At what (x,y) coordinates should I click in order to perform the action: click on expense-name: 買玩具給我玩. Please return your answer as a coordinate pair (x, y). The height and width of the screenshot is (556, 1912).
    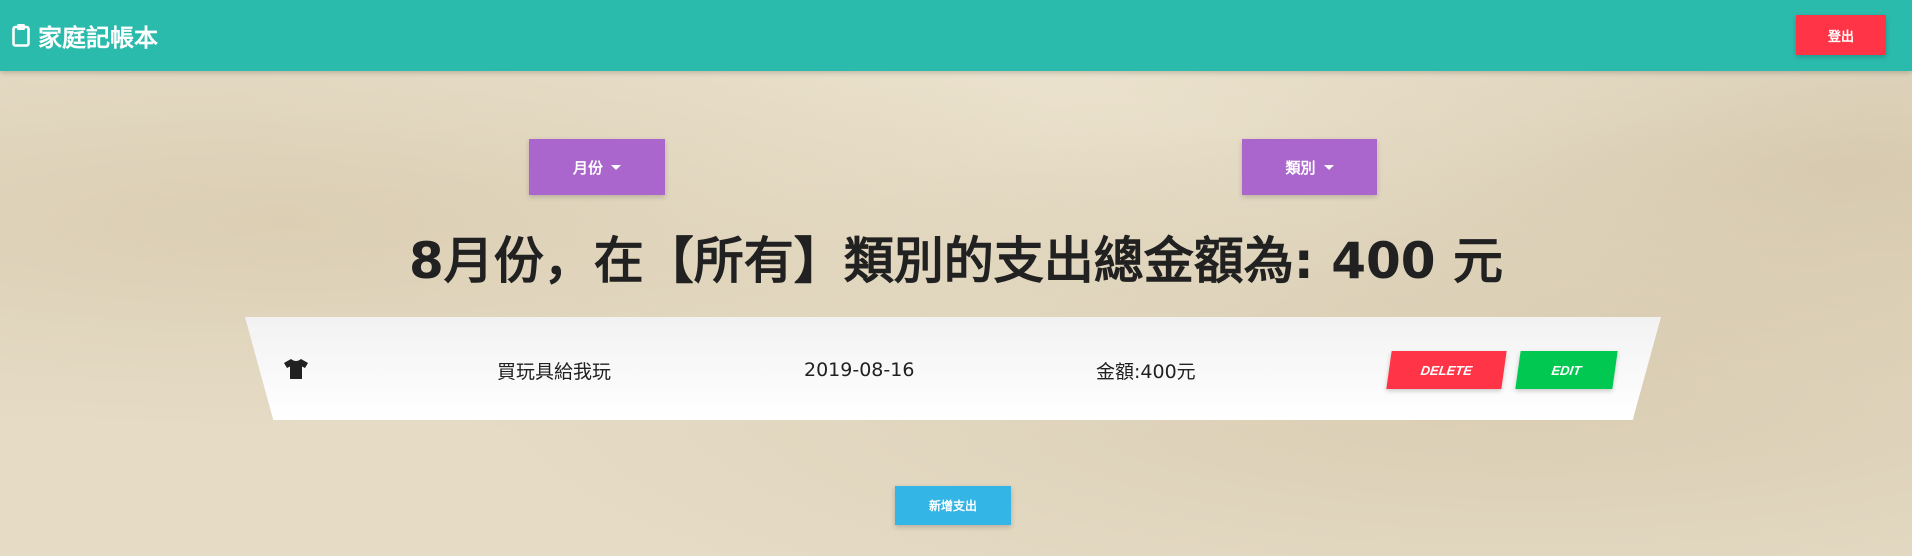
    Looking at the image, I should click on (554, 371).